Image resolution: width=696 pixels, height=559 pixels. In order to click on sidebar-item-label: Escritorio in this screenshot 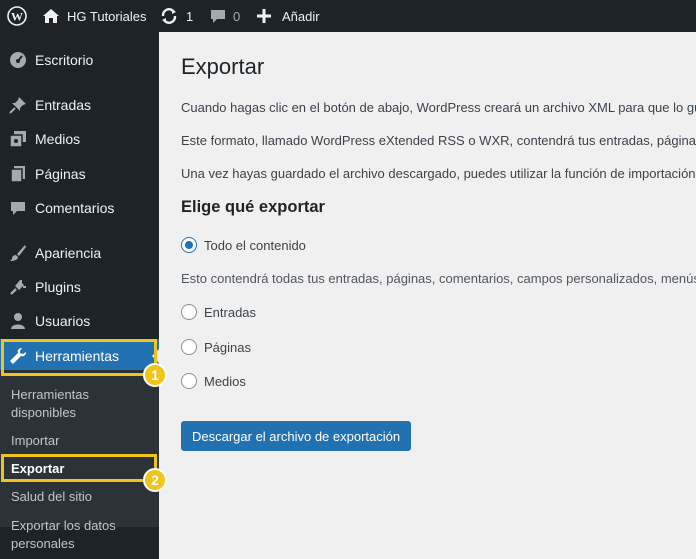, I will do `click(64, 60)`.